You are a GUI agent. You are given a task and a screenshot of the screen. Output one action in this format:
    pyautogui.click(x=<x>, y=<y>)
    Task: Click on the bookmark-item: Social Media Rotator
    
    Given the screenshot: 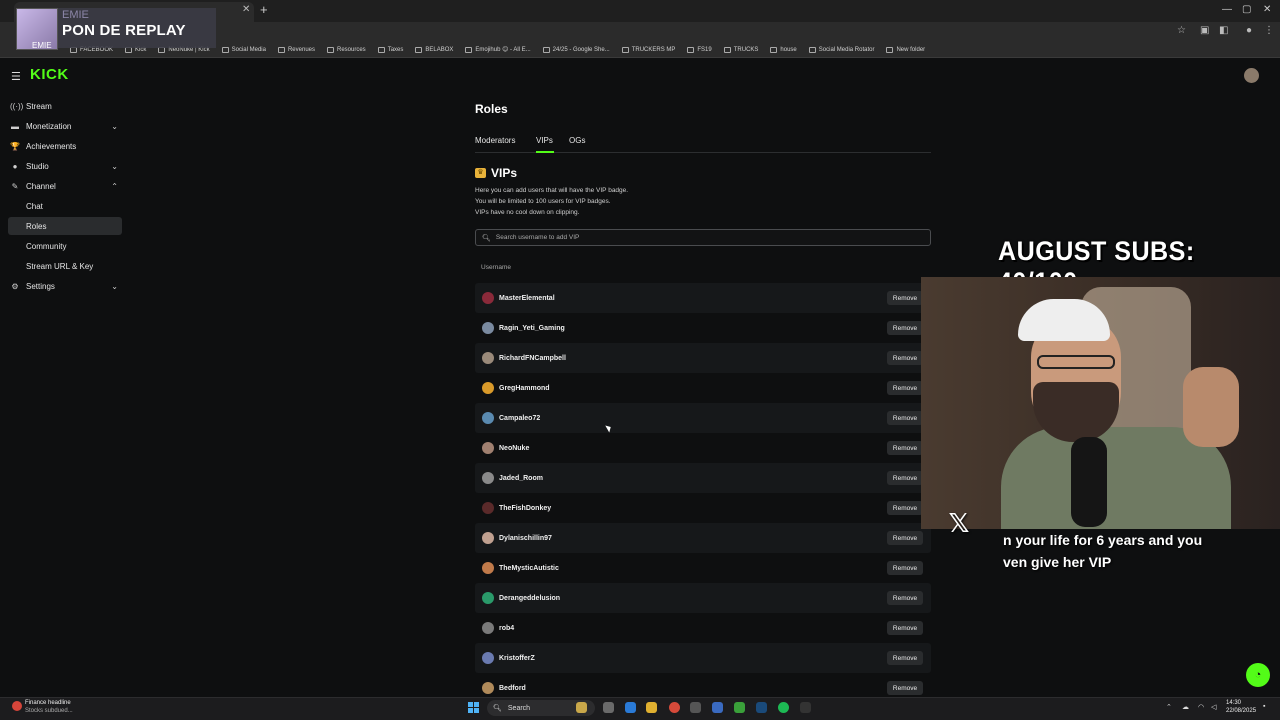 What is the action you would take?
    pyautogui.click(x=841, y=49)
    